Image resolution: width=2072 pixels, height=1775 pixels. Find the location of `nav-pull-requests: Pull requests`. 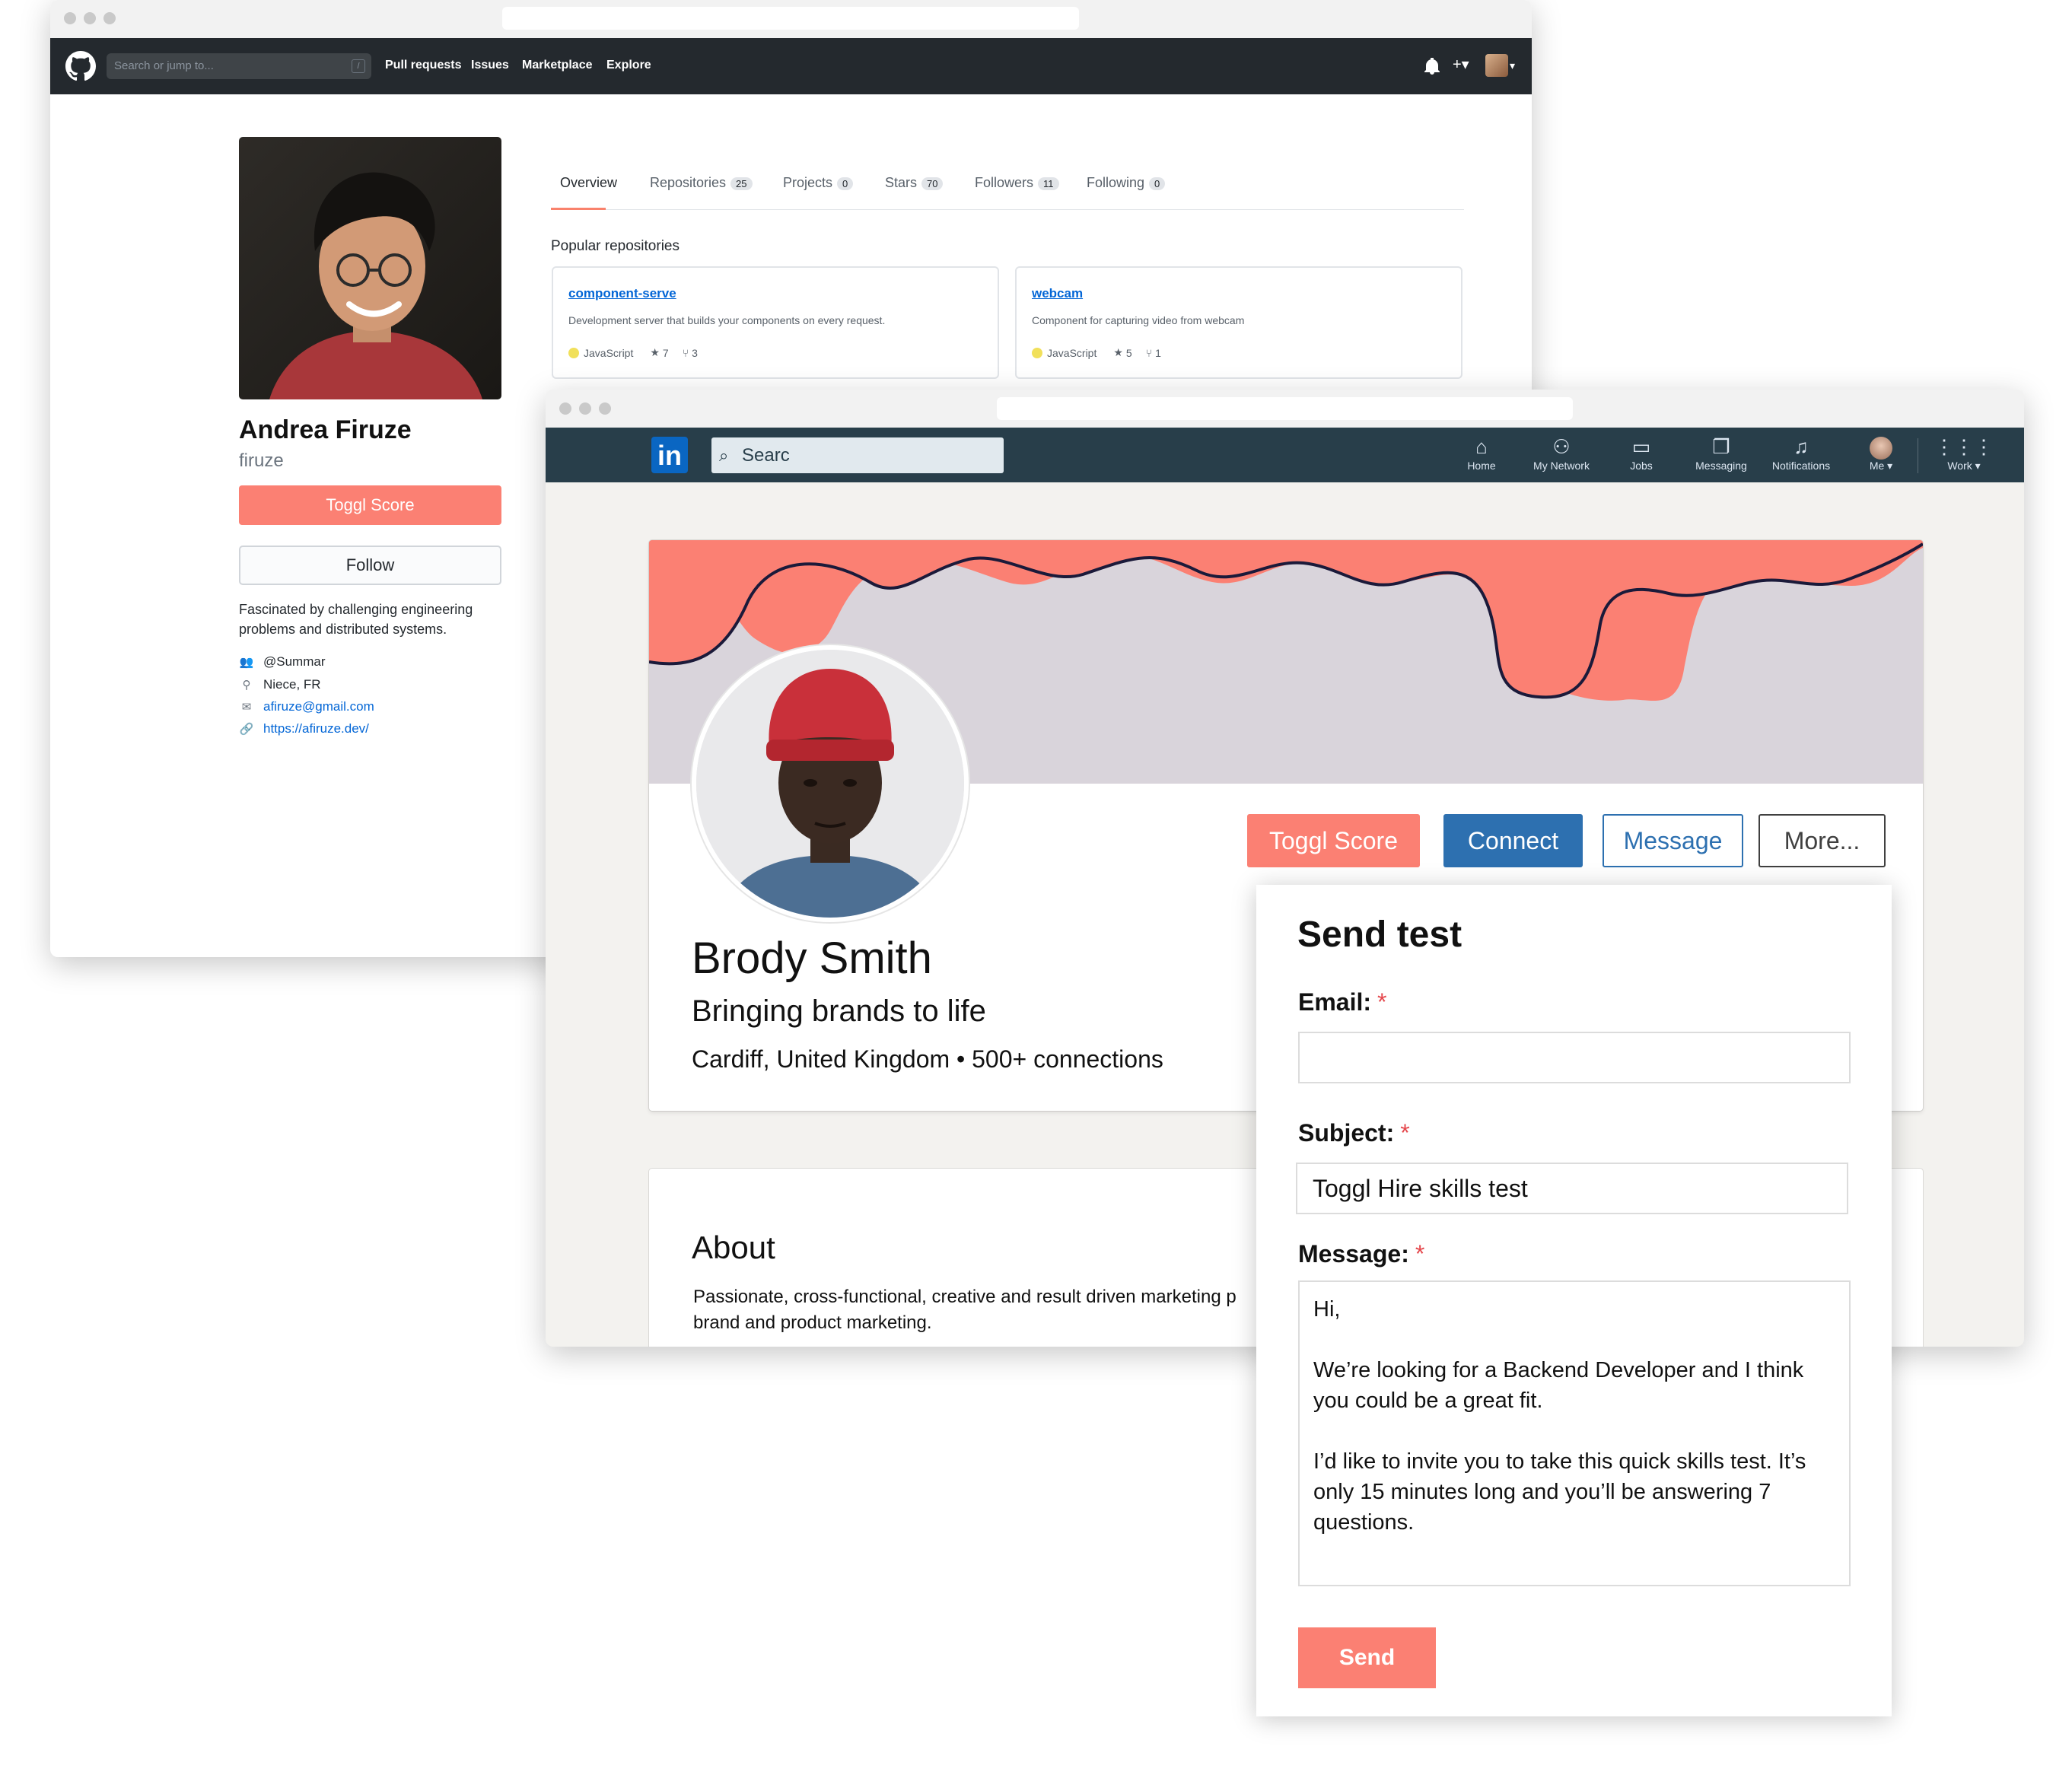

nav-pull-requests: Pull requests is located at coordinates (423, 65).